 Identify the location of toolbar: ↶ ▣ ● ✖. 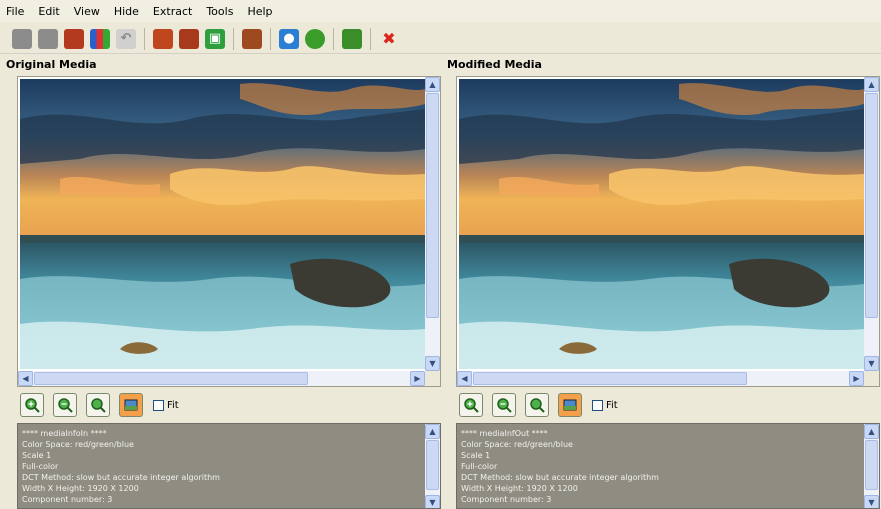
(440, 39).